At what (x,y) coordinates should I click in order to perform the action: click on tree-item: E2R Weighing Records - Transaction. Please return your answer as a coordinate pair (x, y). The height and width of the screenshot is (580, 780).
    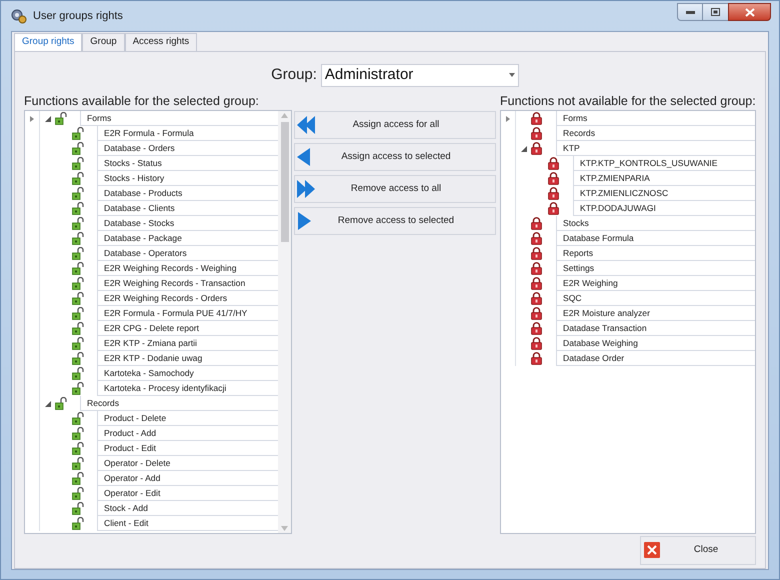
    Looking at the image, I should click on (187, 283).